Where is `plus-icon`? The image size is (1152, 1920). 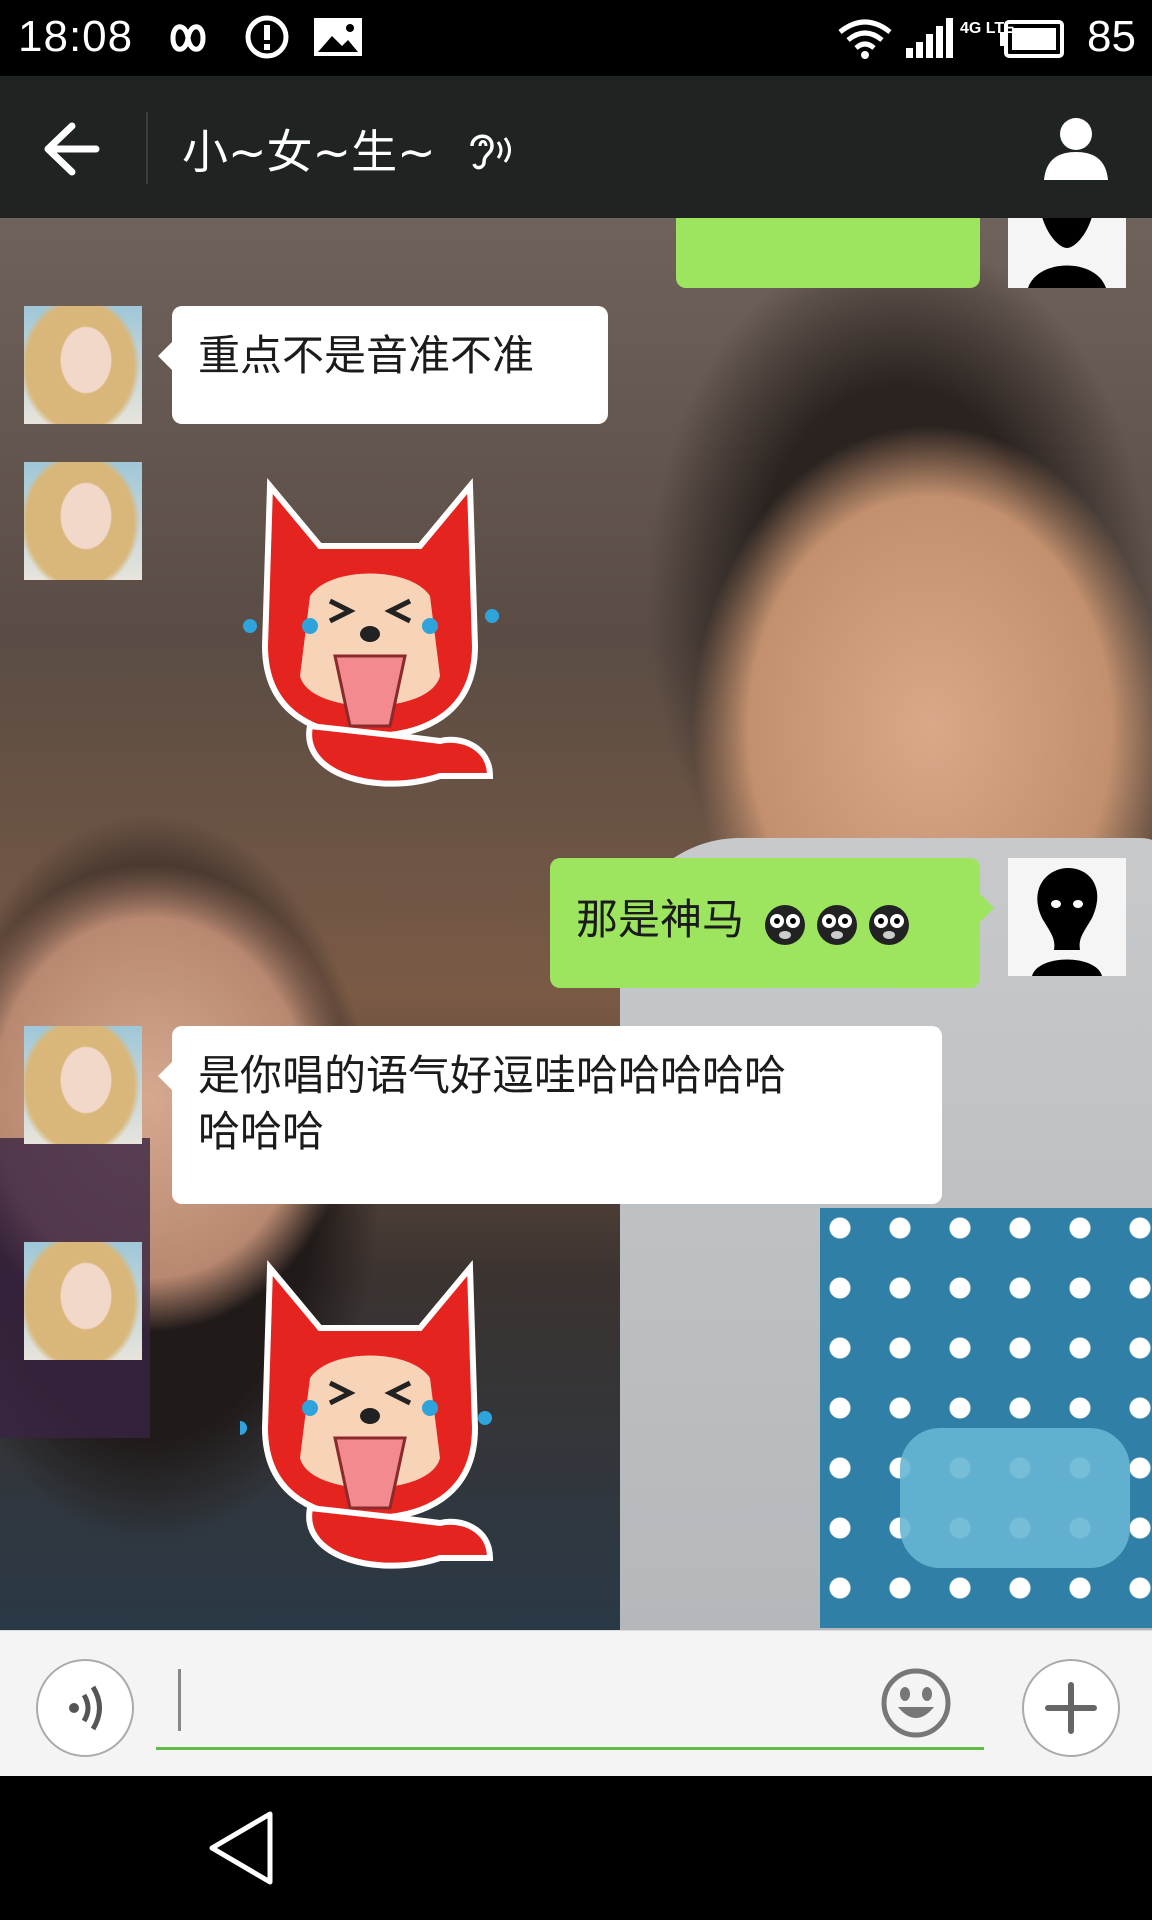
plus-icon is located at coordinates (1071, 1708).